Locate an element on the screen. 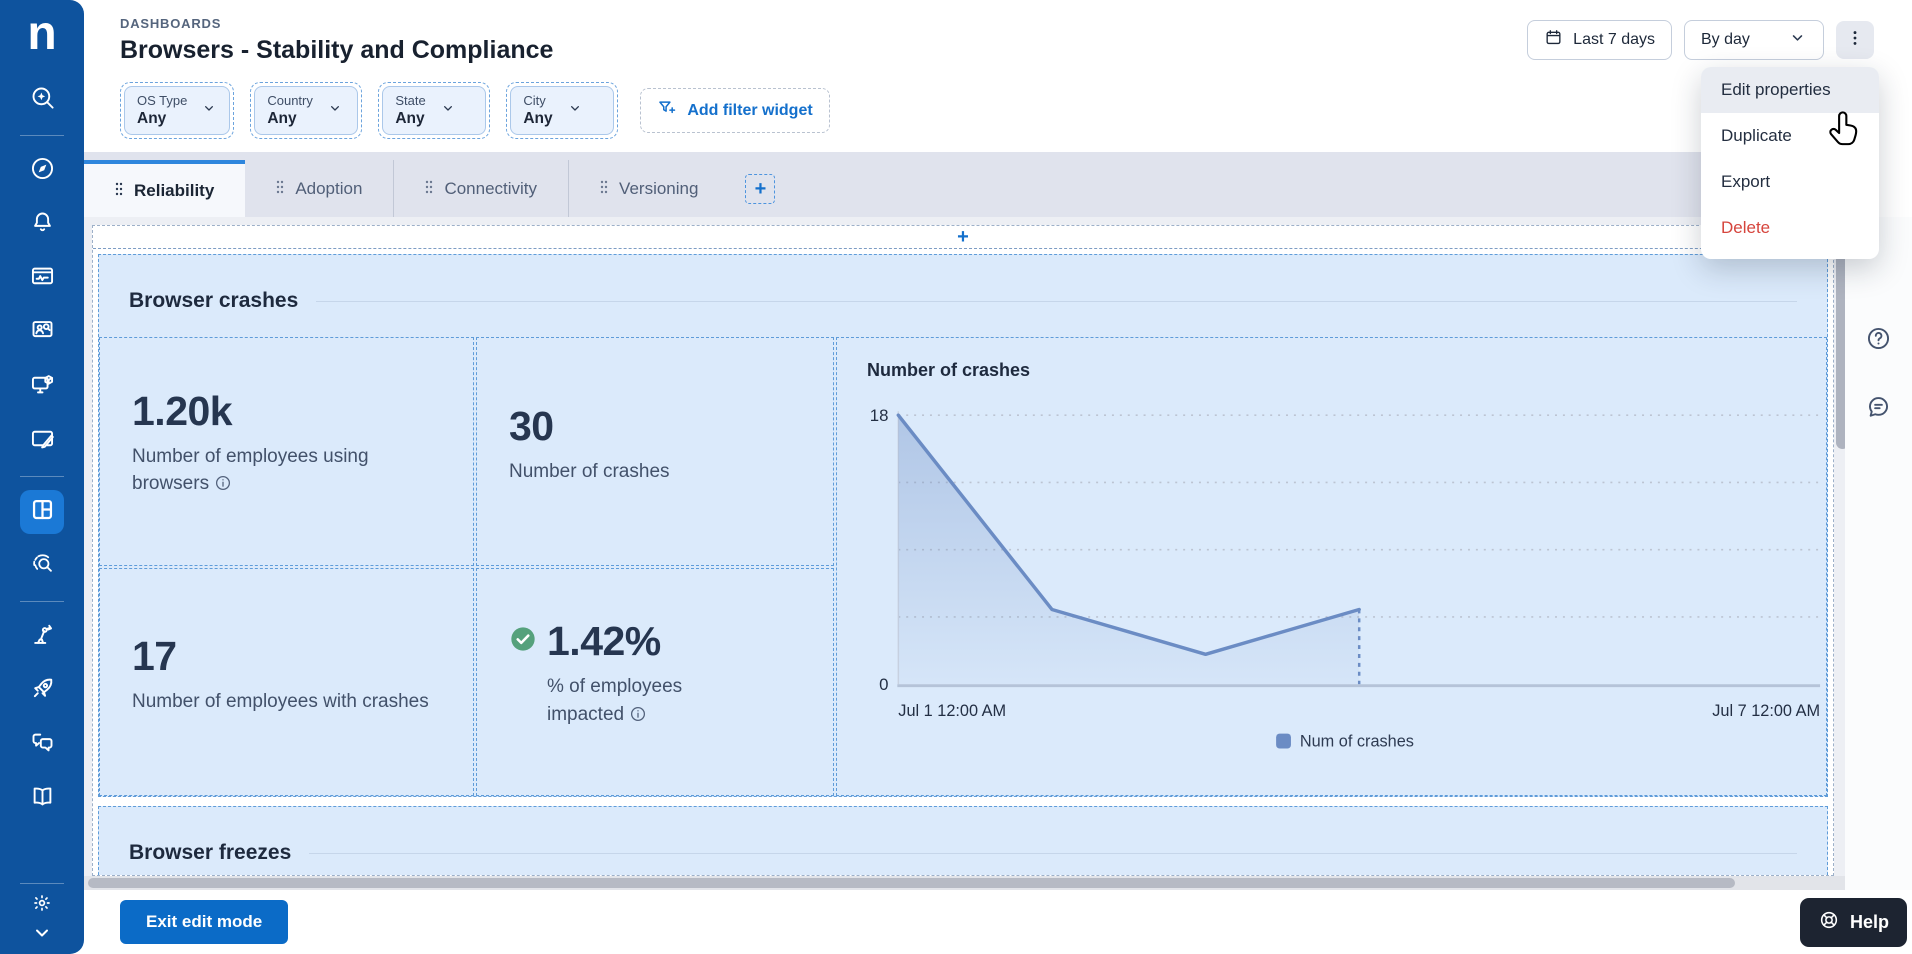 This screenshot has width=1912, height=954. menu-item-edit-properties: Edit properties is located at coordinates (1790, 90).